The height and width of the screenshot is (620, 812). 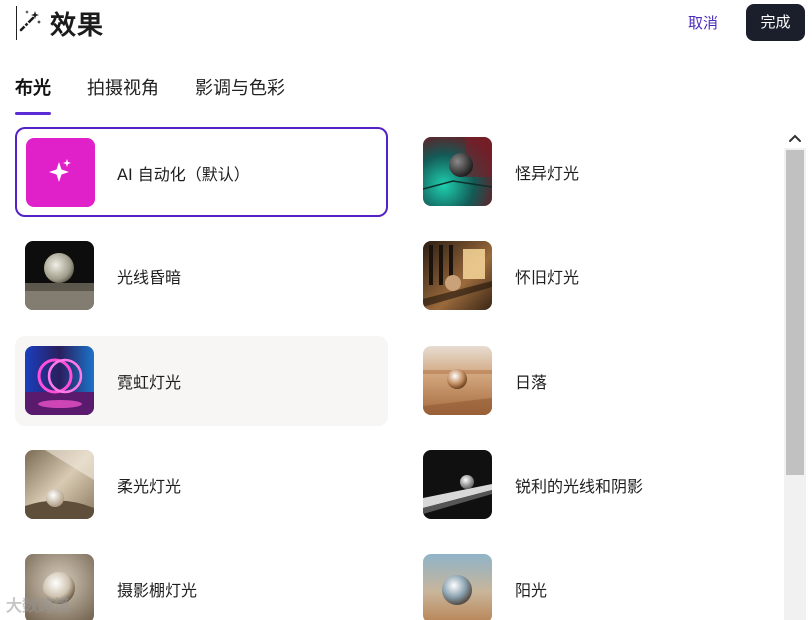 I want to click on effect-card-sunset: 日落, so click(x=599, y=381).